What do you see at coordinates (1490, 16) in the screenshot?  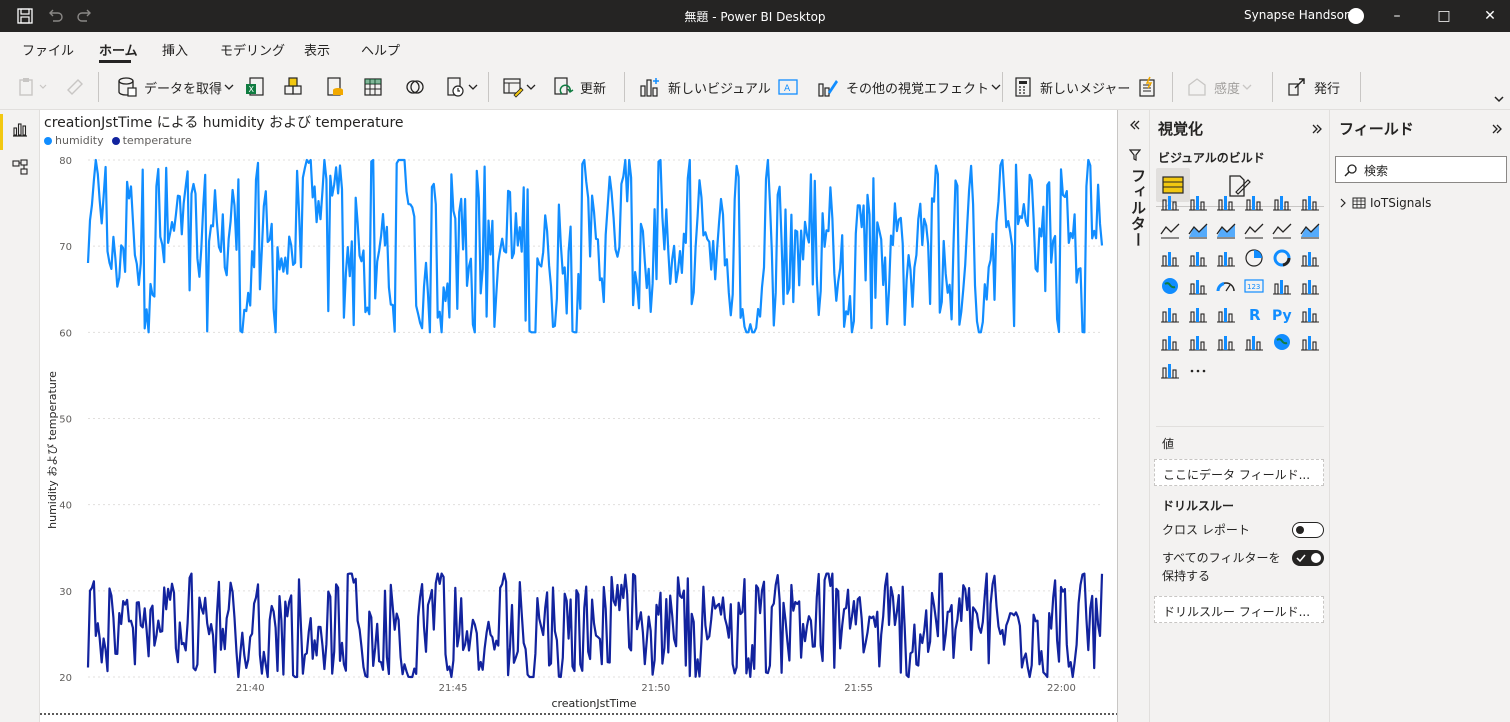 I see `close-icon: ✕` at bounding box center [1490, 16].